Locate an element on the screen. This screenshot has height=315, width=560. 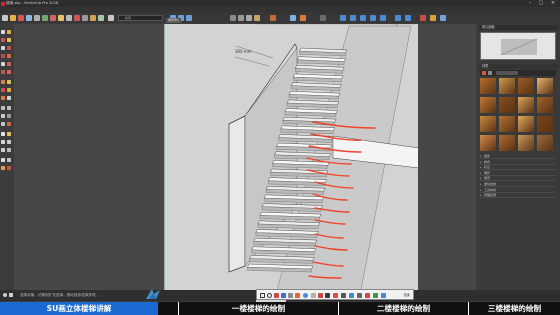
pie-icon is located at coordinates (8, 56).